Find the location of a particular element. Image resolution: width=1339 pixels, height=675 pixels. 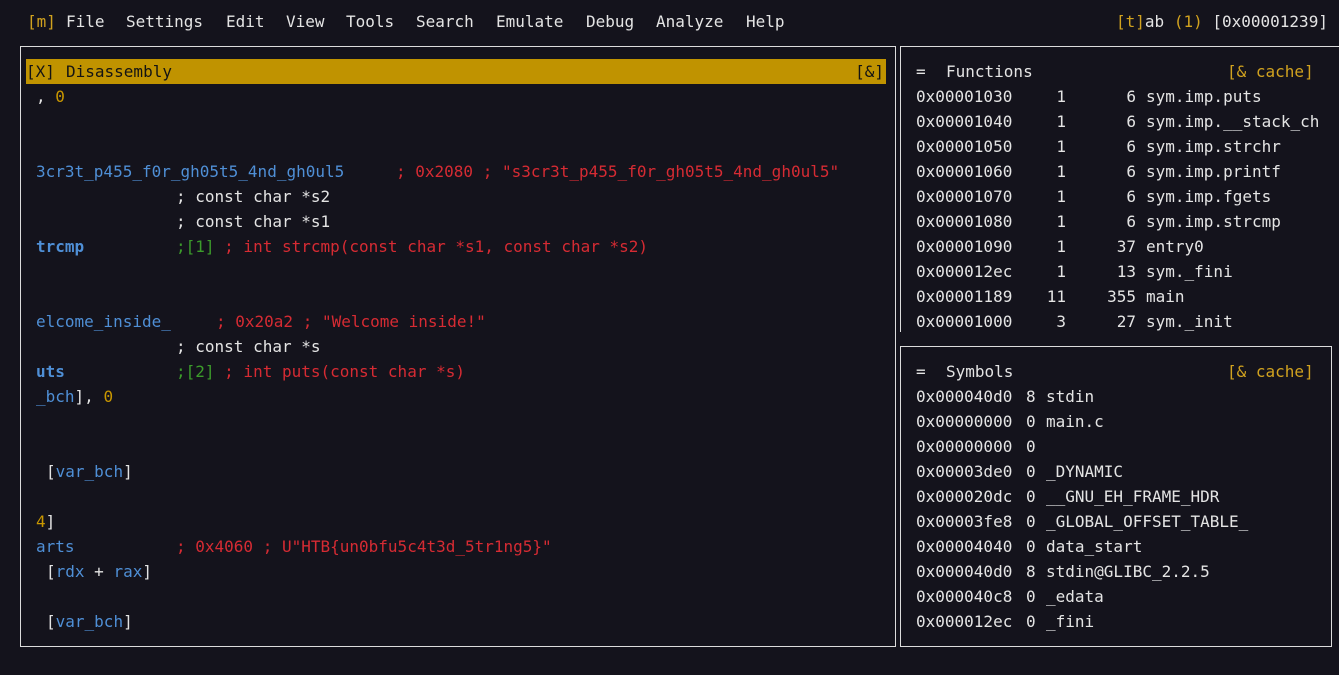

disasm-register: rdx is located at coordinates (70, 571).